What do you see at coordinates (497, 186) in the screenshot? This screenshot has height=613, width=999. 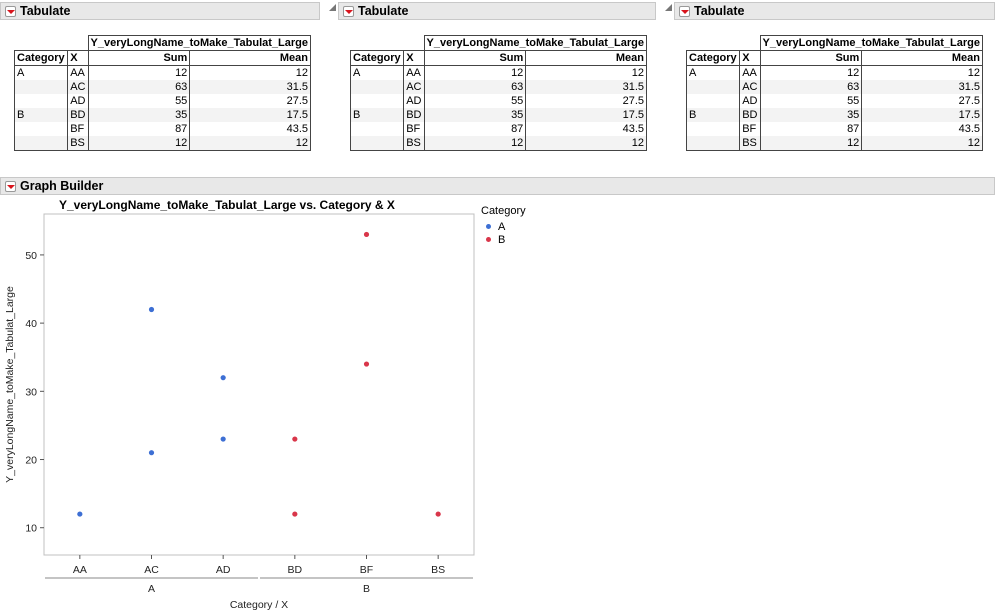 I see `graph-builder-panel-header: Graph Builder` at bounding box center [497, 186].